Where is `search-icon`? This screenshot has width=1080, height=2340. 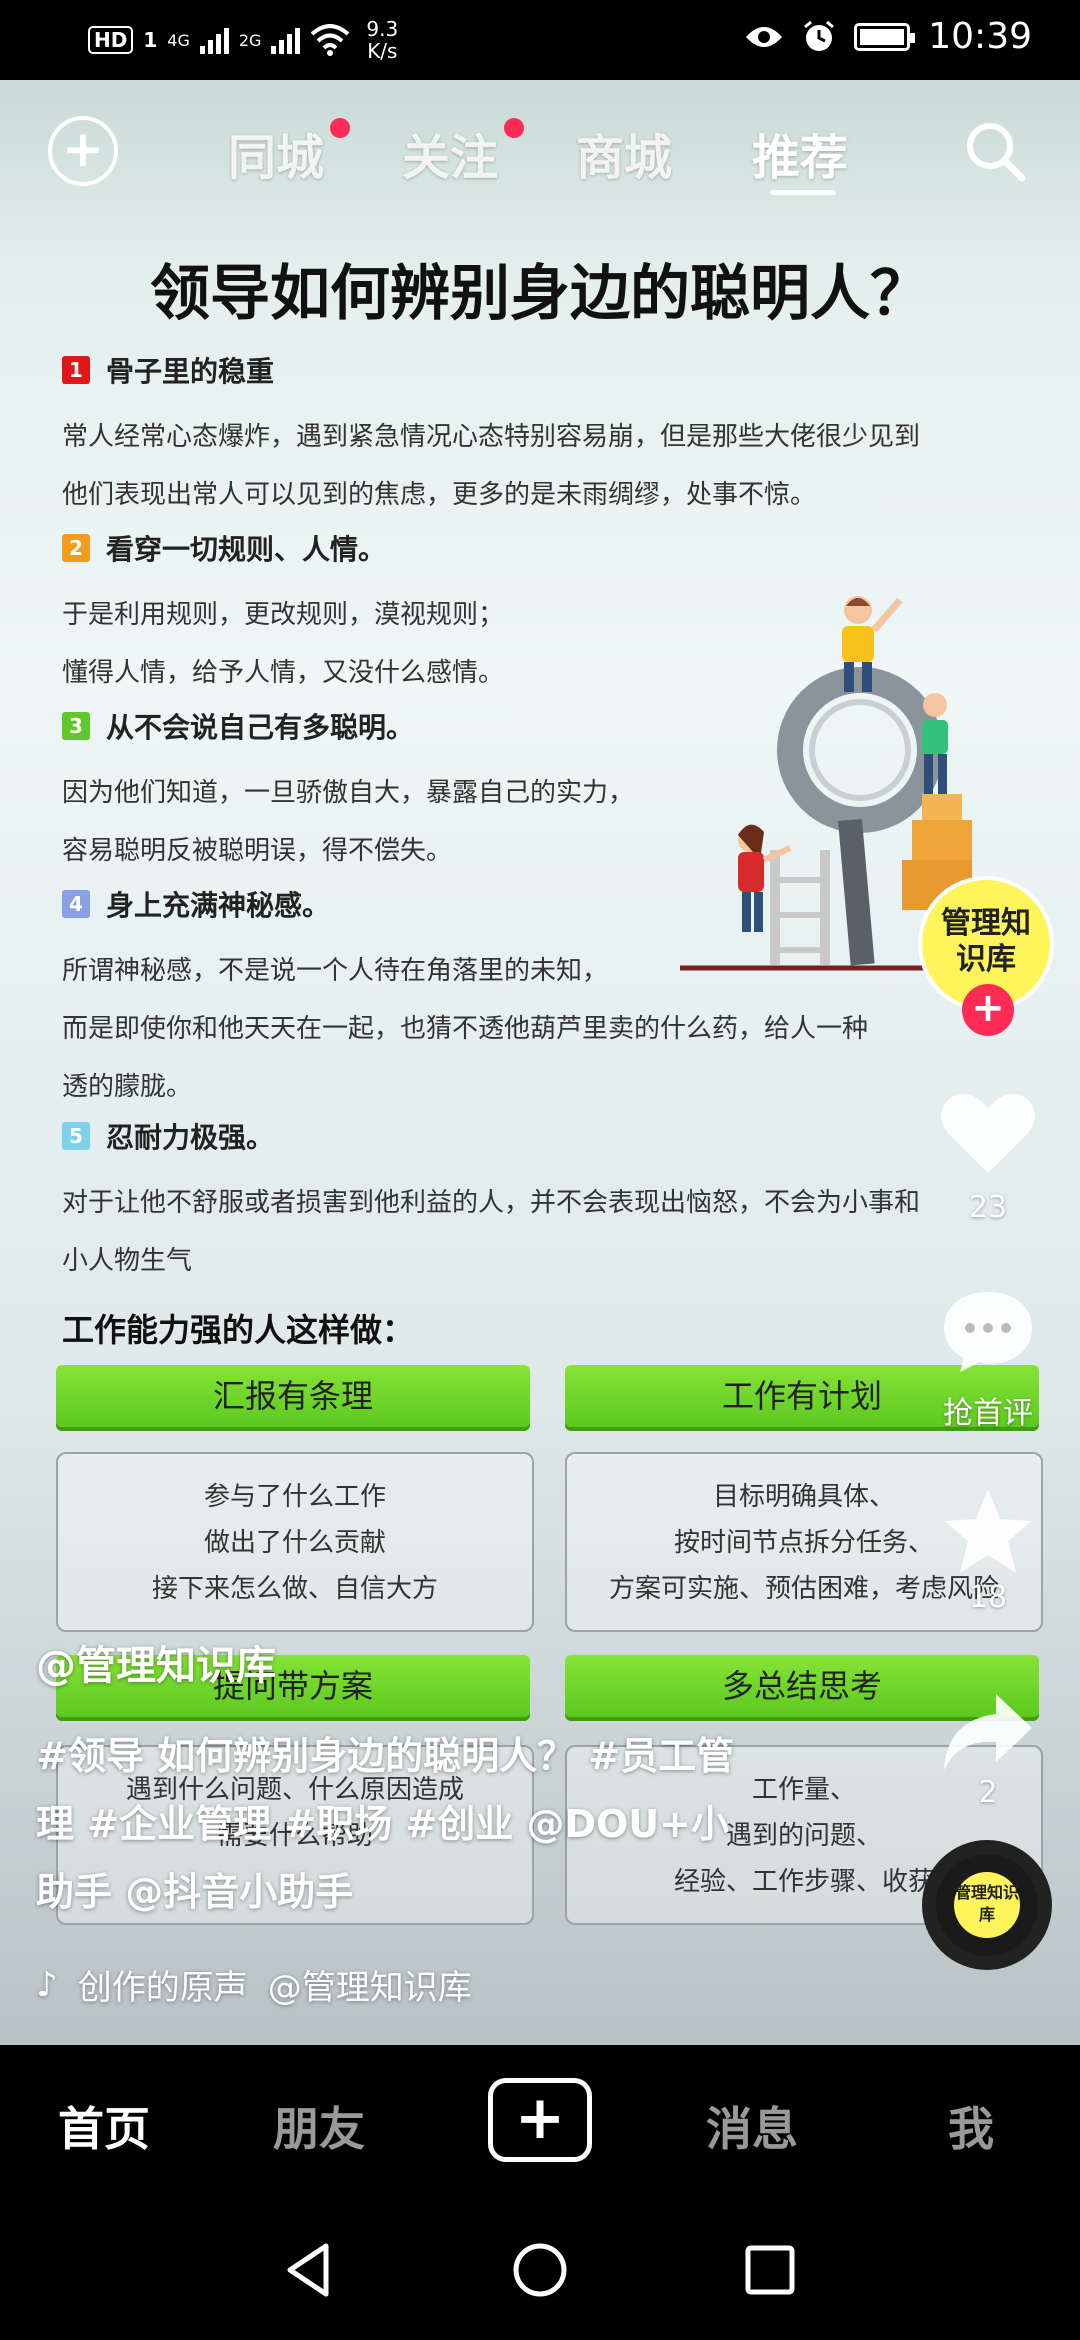 search-icon is located at coordinates (995, 151).